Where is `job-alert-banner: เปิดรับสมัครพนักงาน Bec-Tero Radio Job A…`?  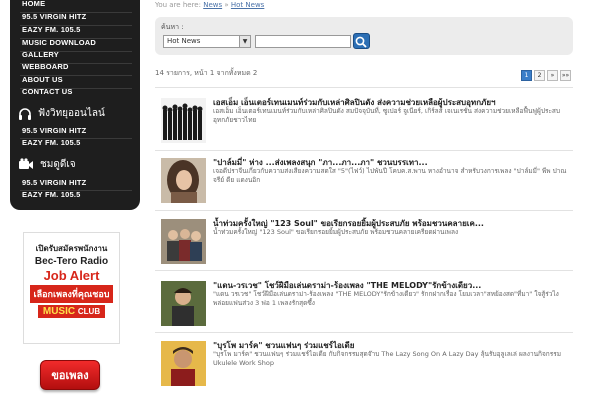 job-alert-banner: เปิดรับสมัครพนักงาน Bec-Tero Radio Job A… is located at coordinates (71, 288).